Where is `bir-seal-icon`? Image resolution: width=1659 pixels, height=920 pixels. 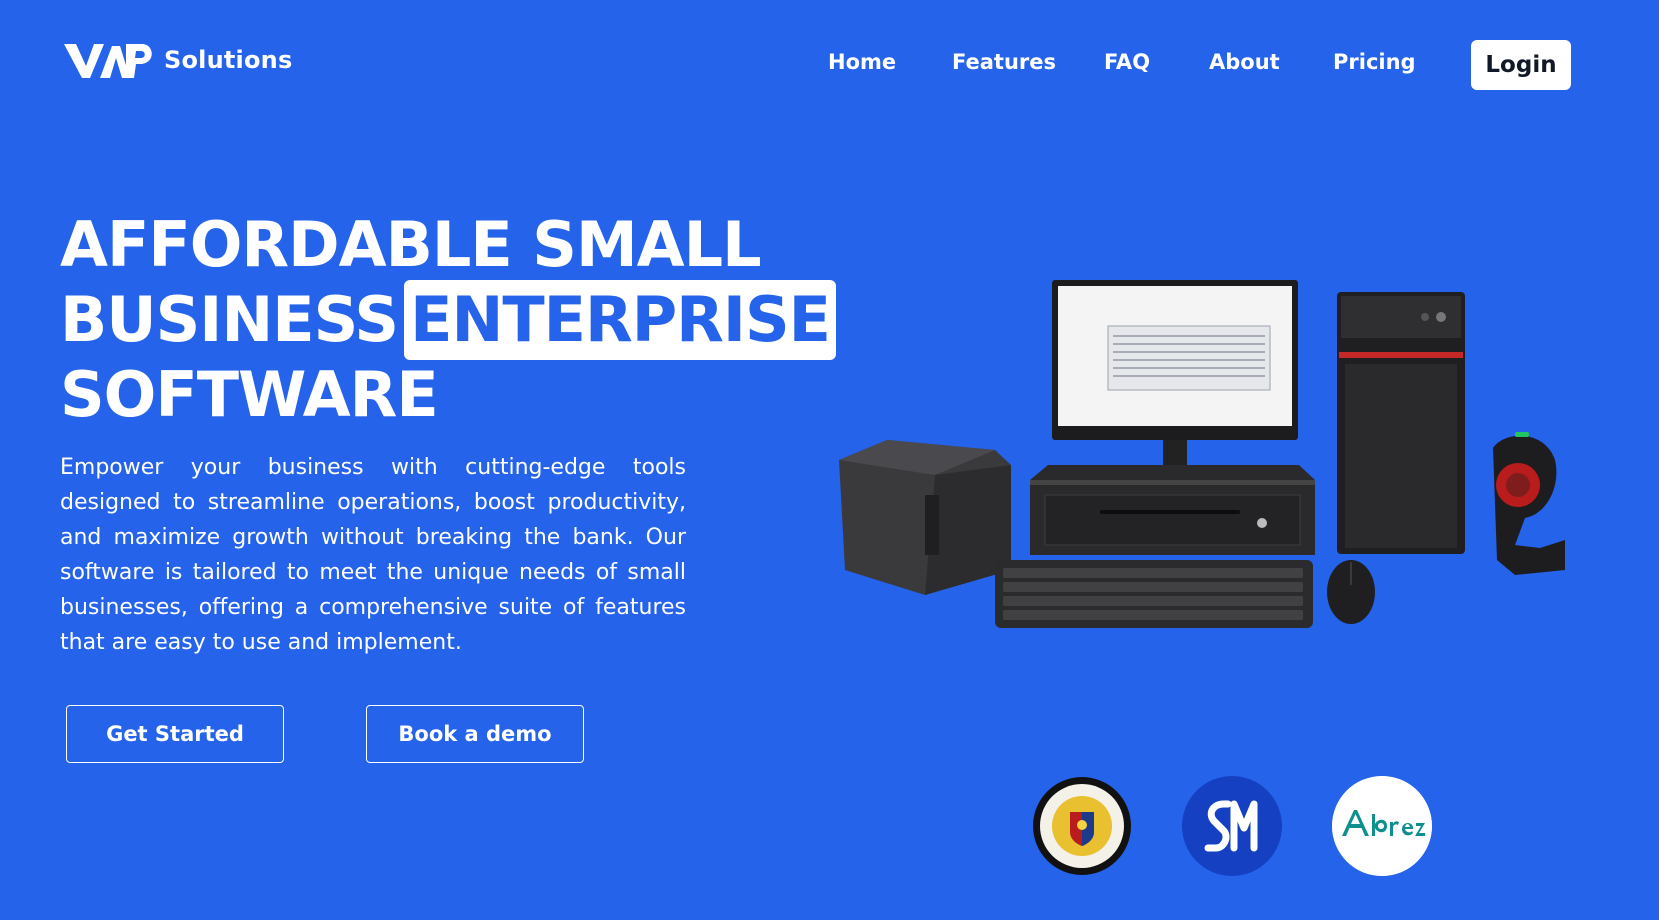 bir-seal-icon is located at coordinates (1082, 826).